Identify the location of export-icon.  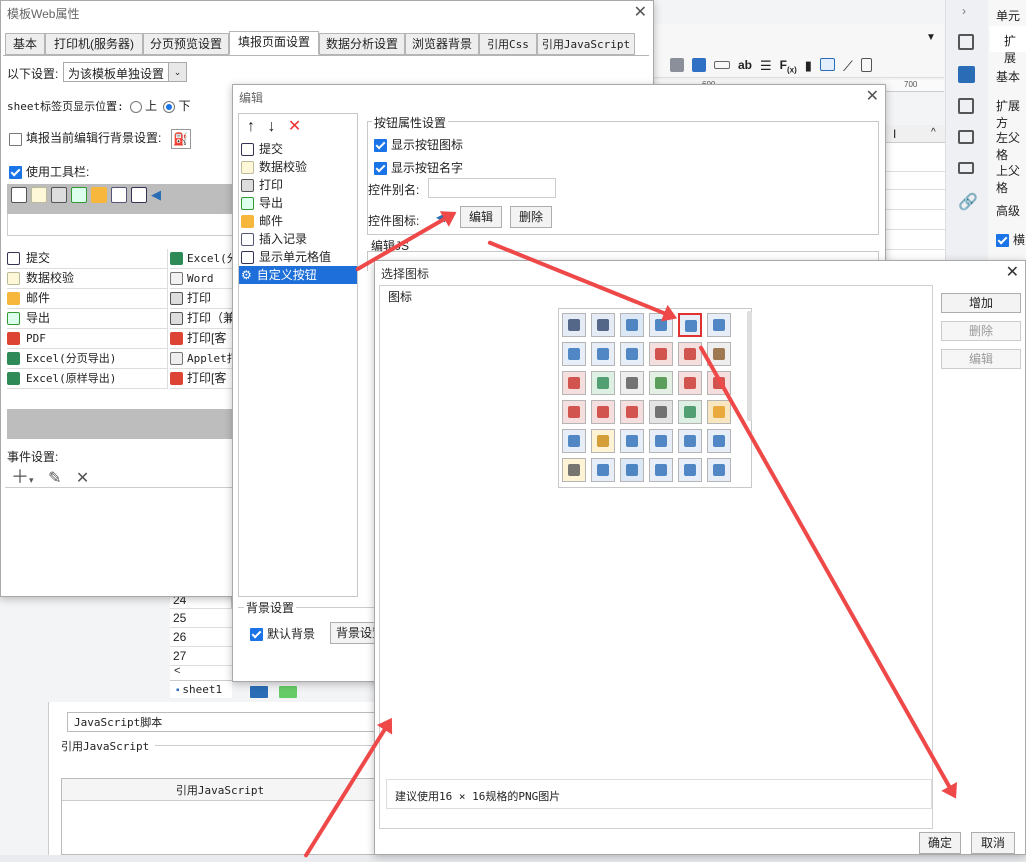
(690, 412).